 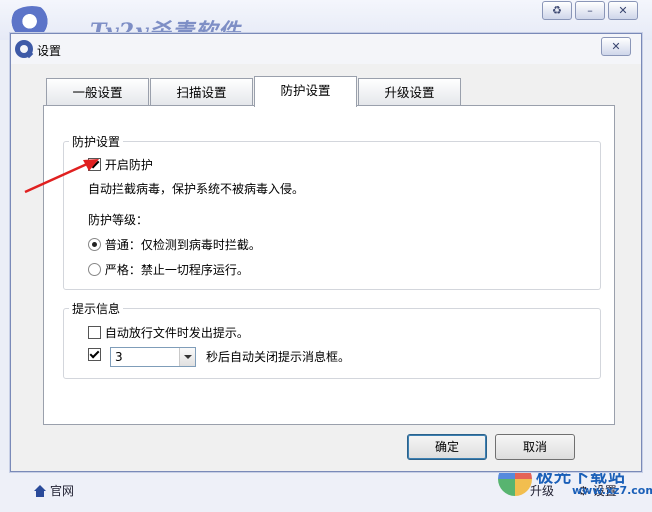 I want to click on tab-protection: 防护设置, so click(x=305, y=91).